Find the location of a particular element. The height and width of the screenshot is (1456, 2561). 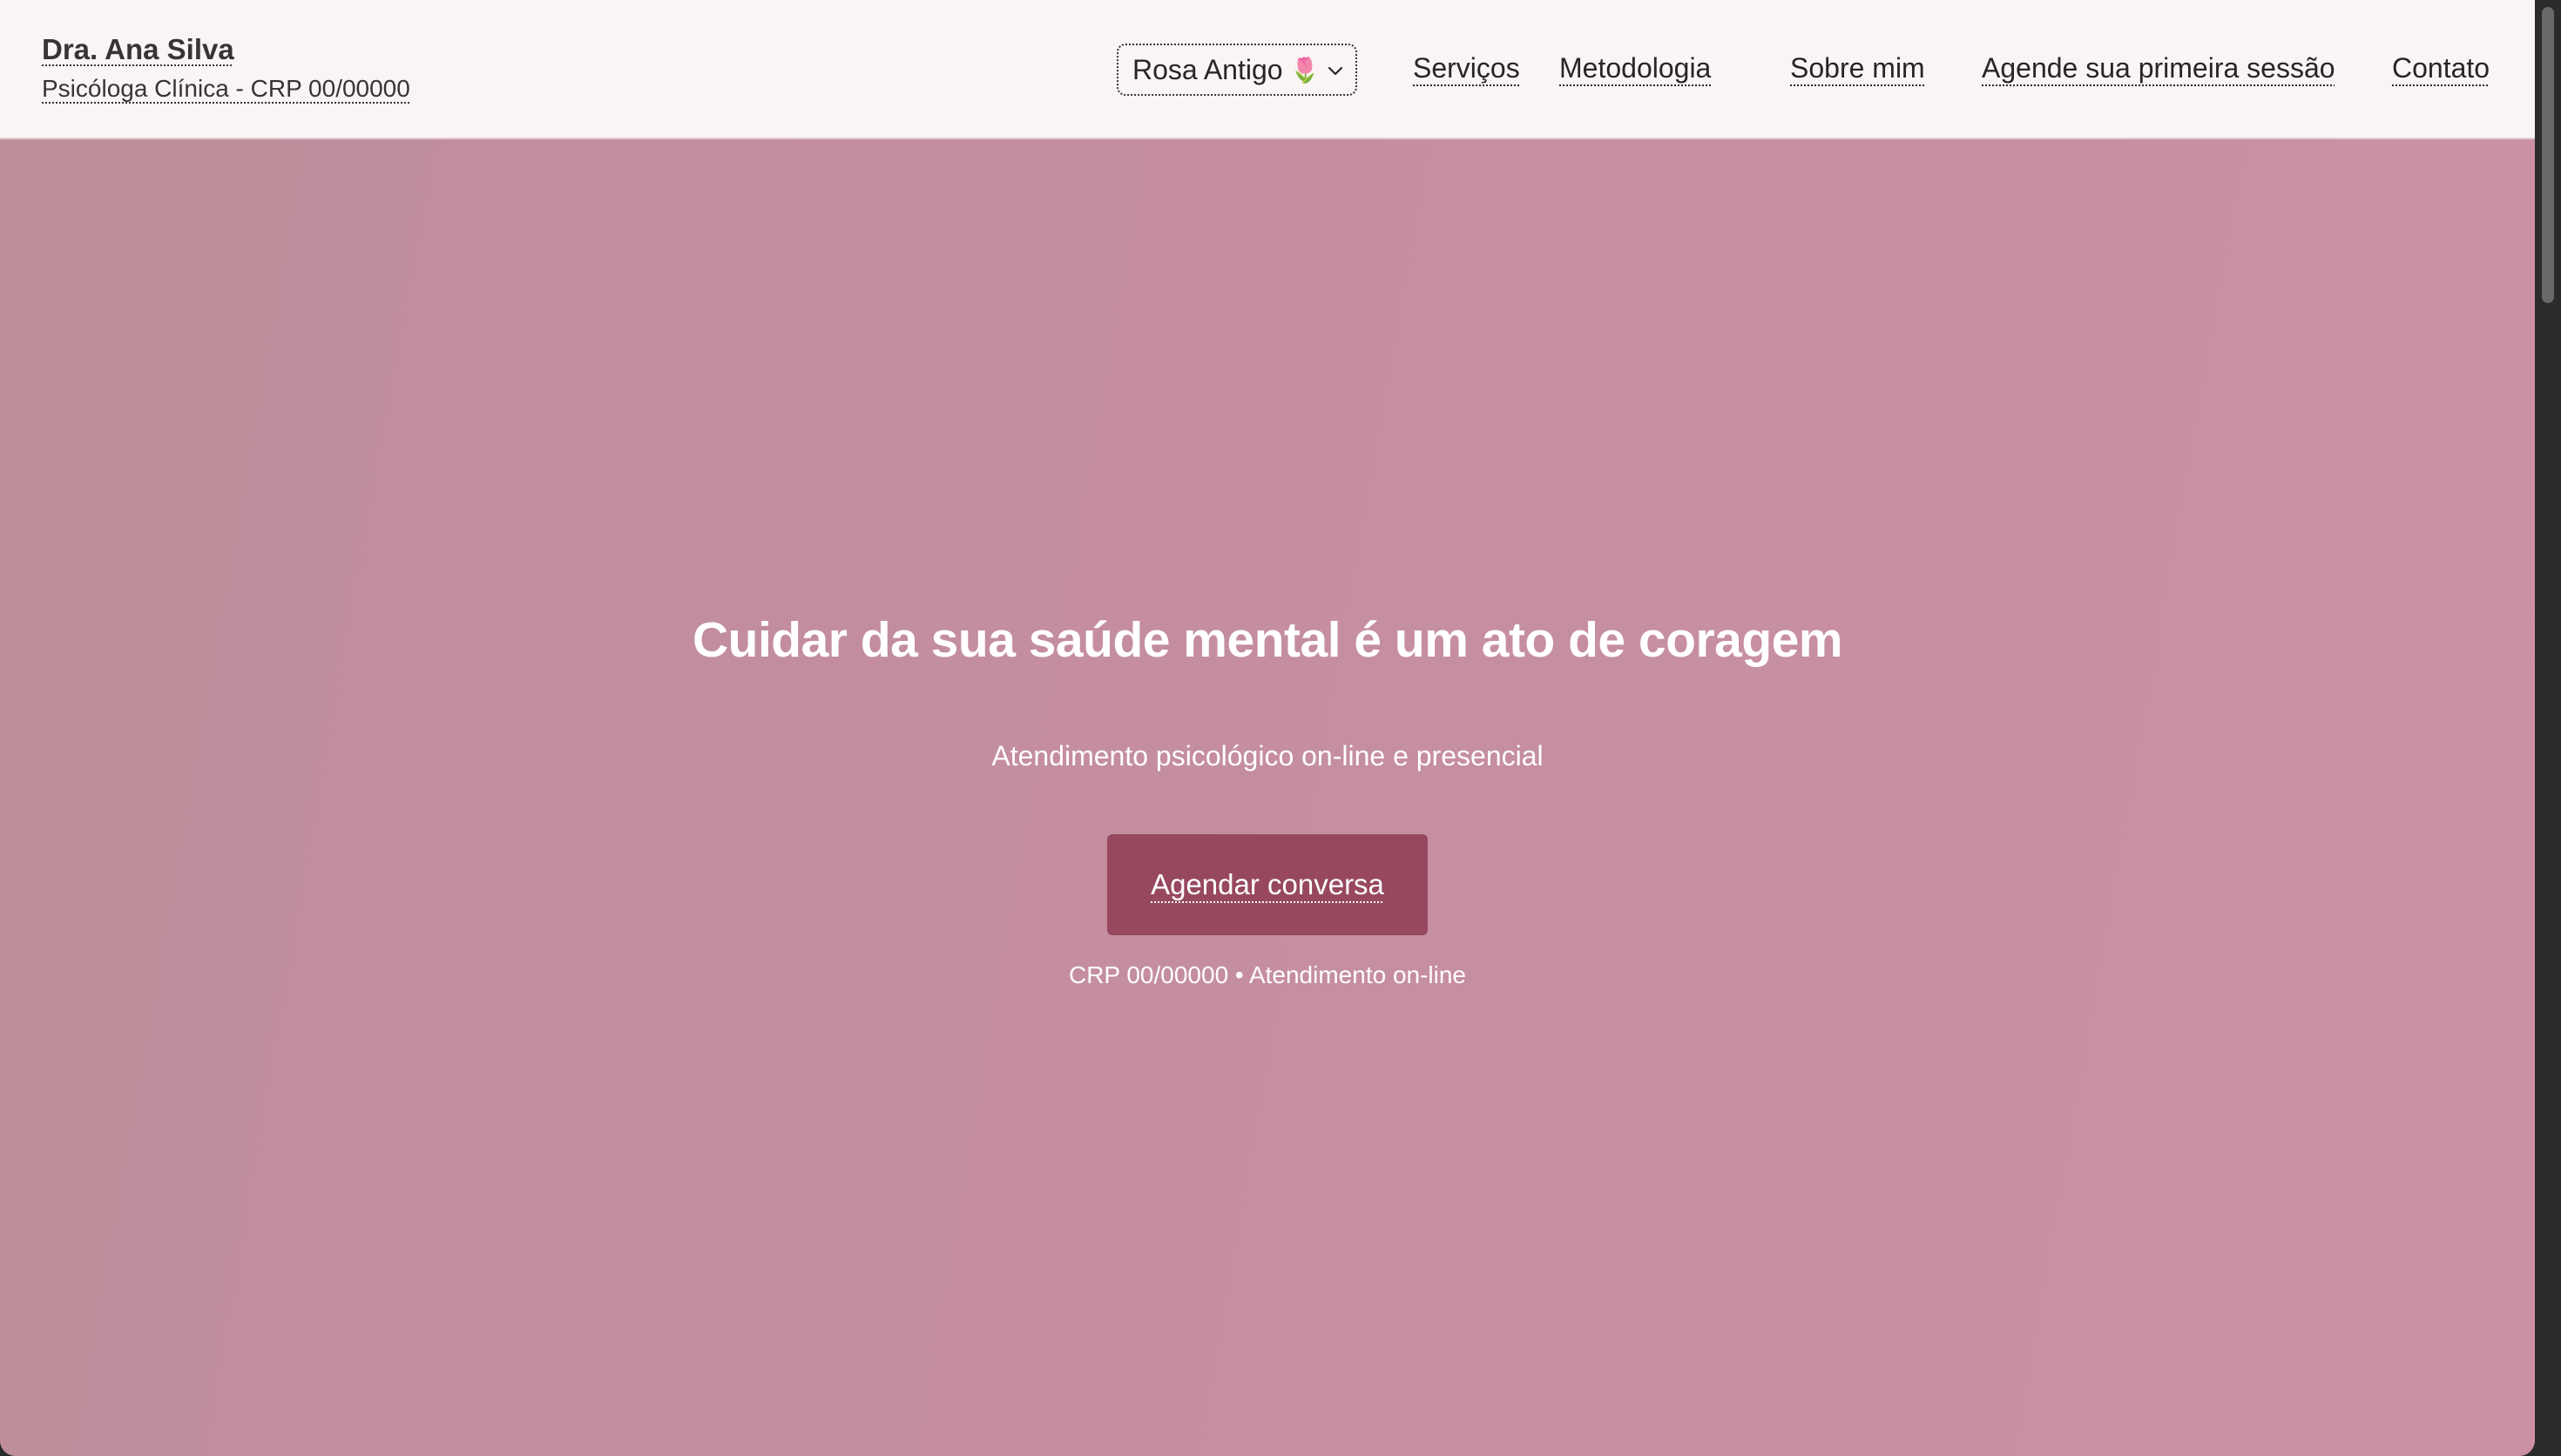

nav-link-metodologia: Metodologia is located at coordinates (1635, 68).